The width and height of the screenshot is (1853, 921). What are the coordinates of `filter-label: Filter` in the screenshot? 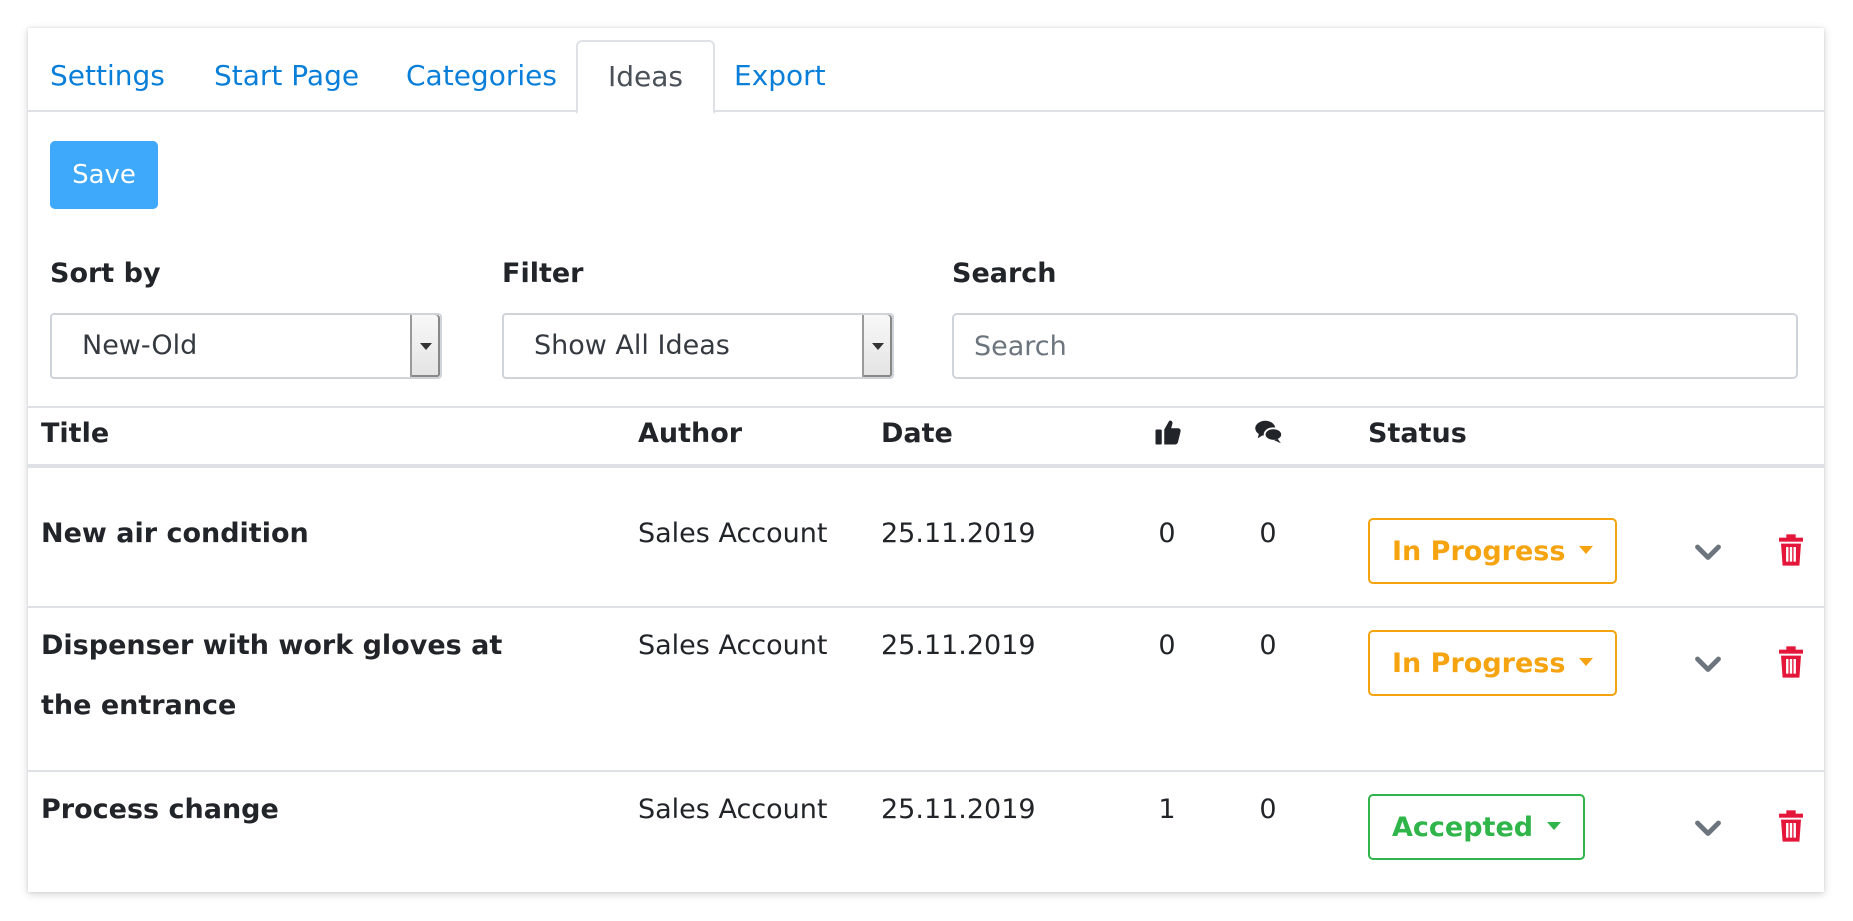 It's located at (543, 273).